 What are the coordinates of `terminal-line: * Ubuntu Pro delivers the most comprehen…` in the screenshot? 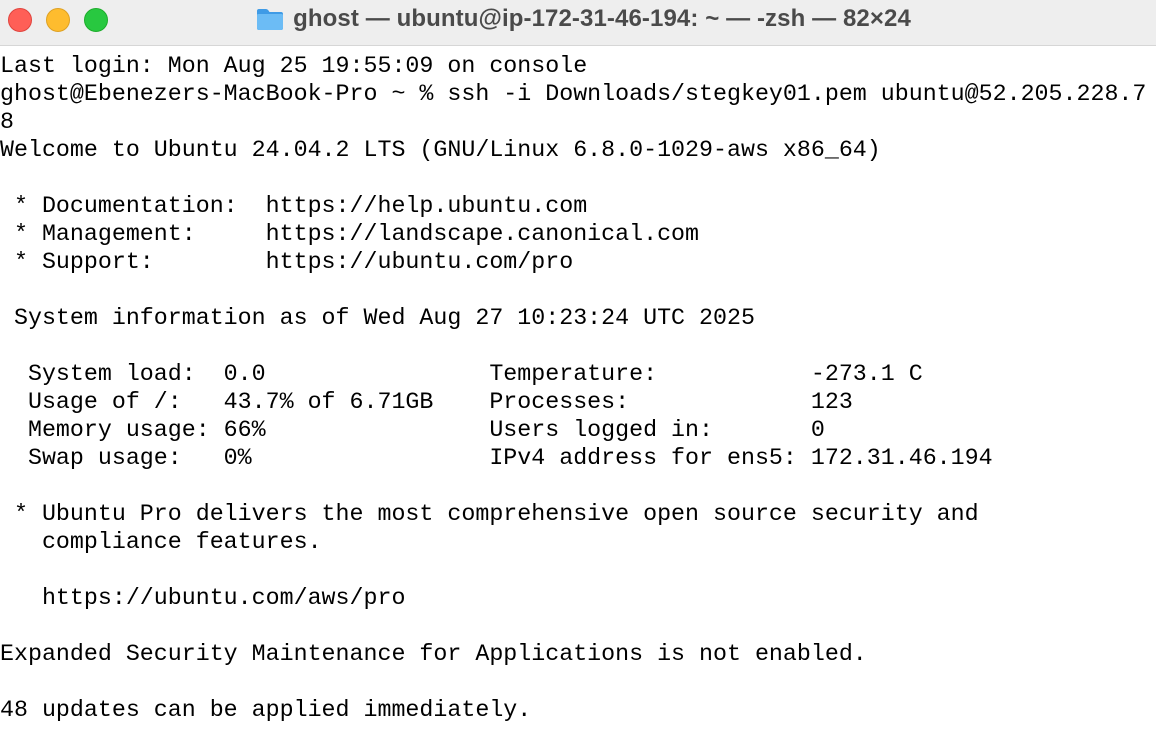 It's located at (489, 514).